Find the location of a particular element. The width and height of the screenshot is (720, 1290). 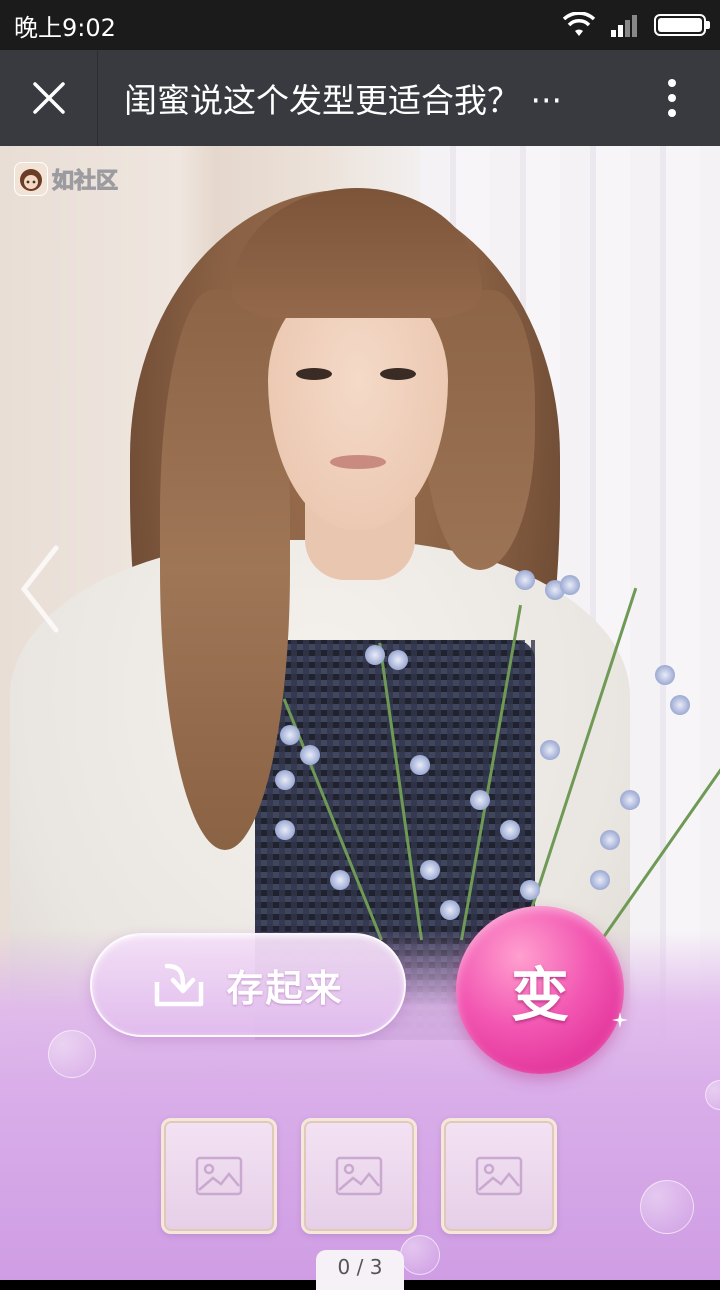

logo-avatar-icon is located at coordinates (31, 179).